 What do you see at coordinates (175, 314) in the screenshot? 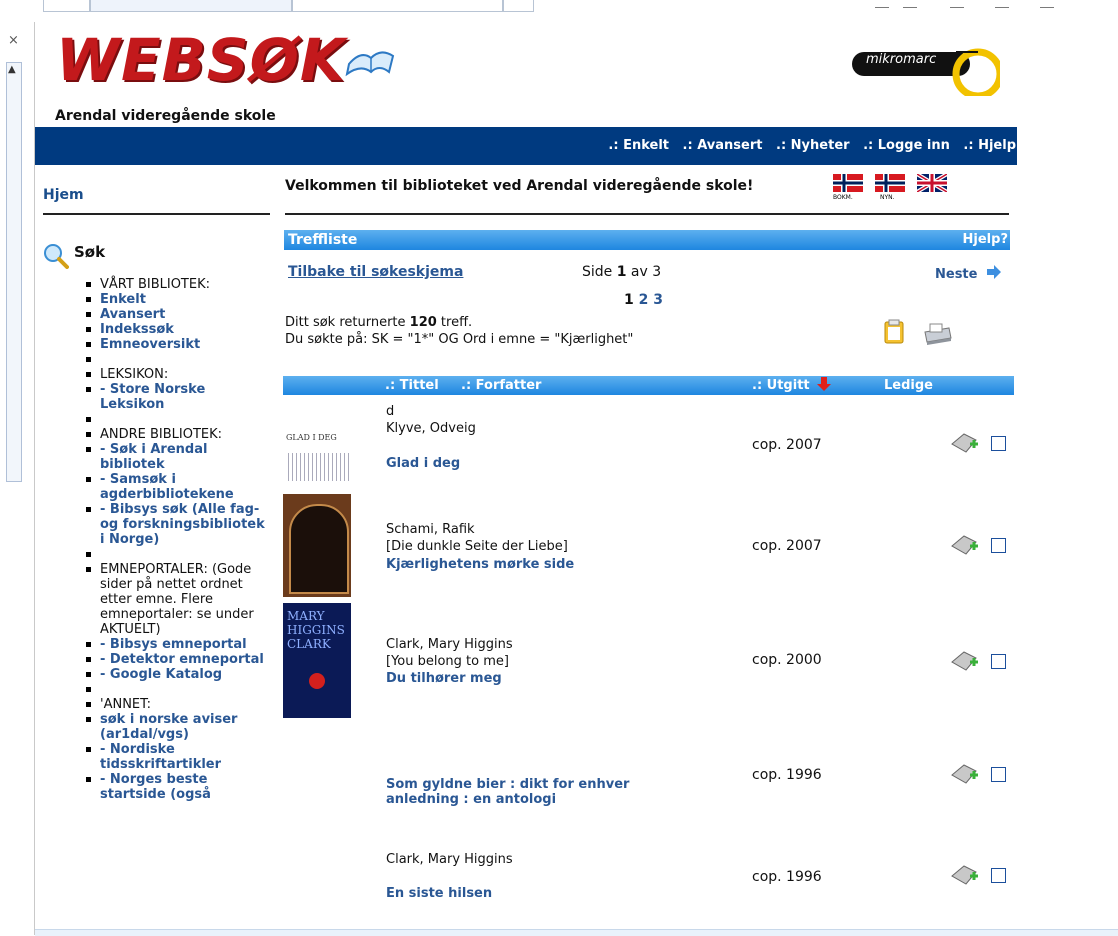
I see `sidebar-link: Avansert` at bounding box center [175, 314].